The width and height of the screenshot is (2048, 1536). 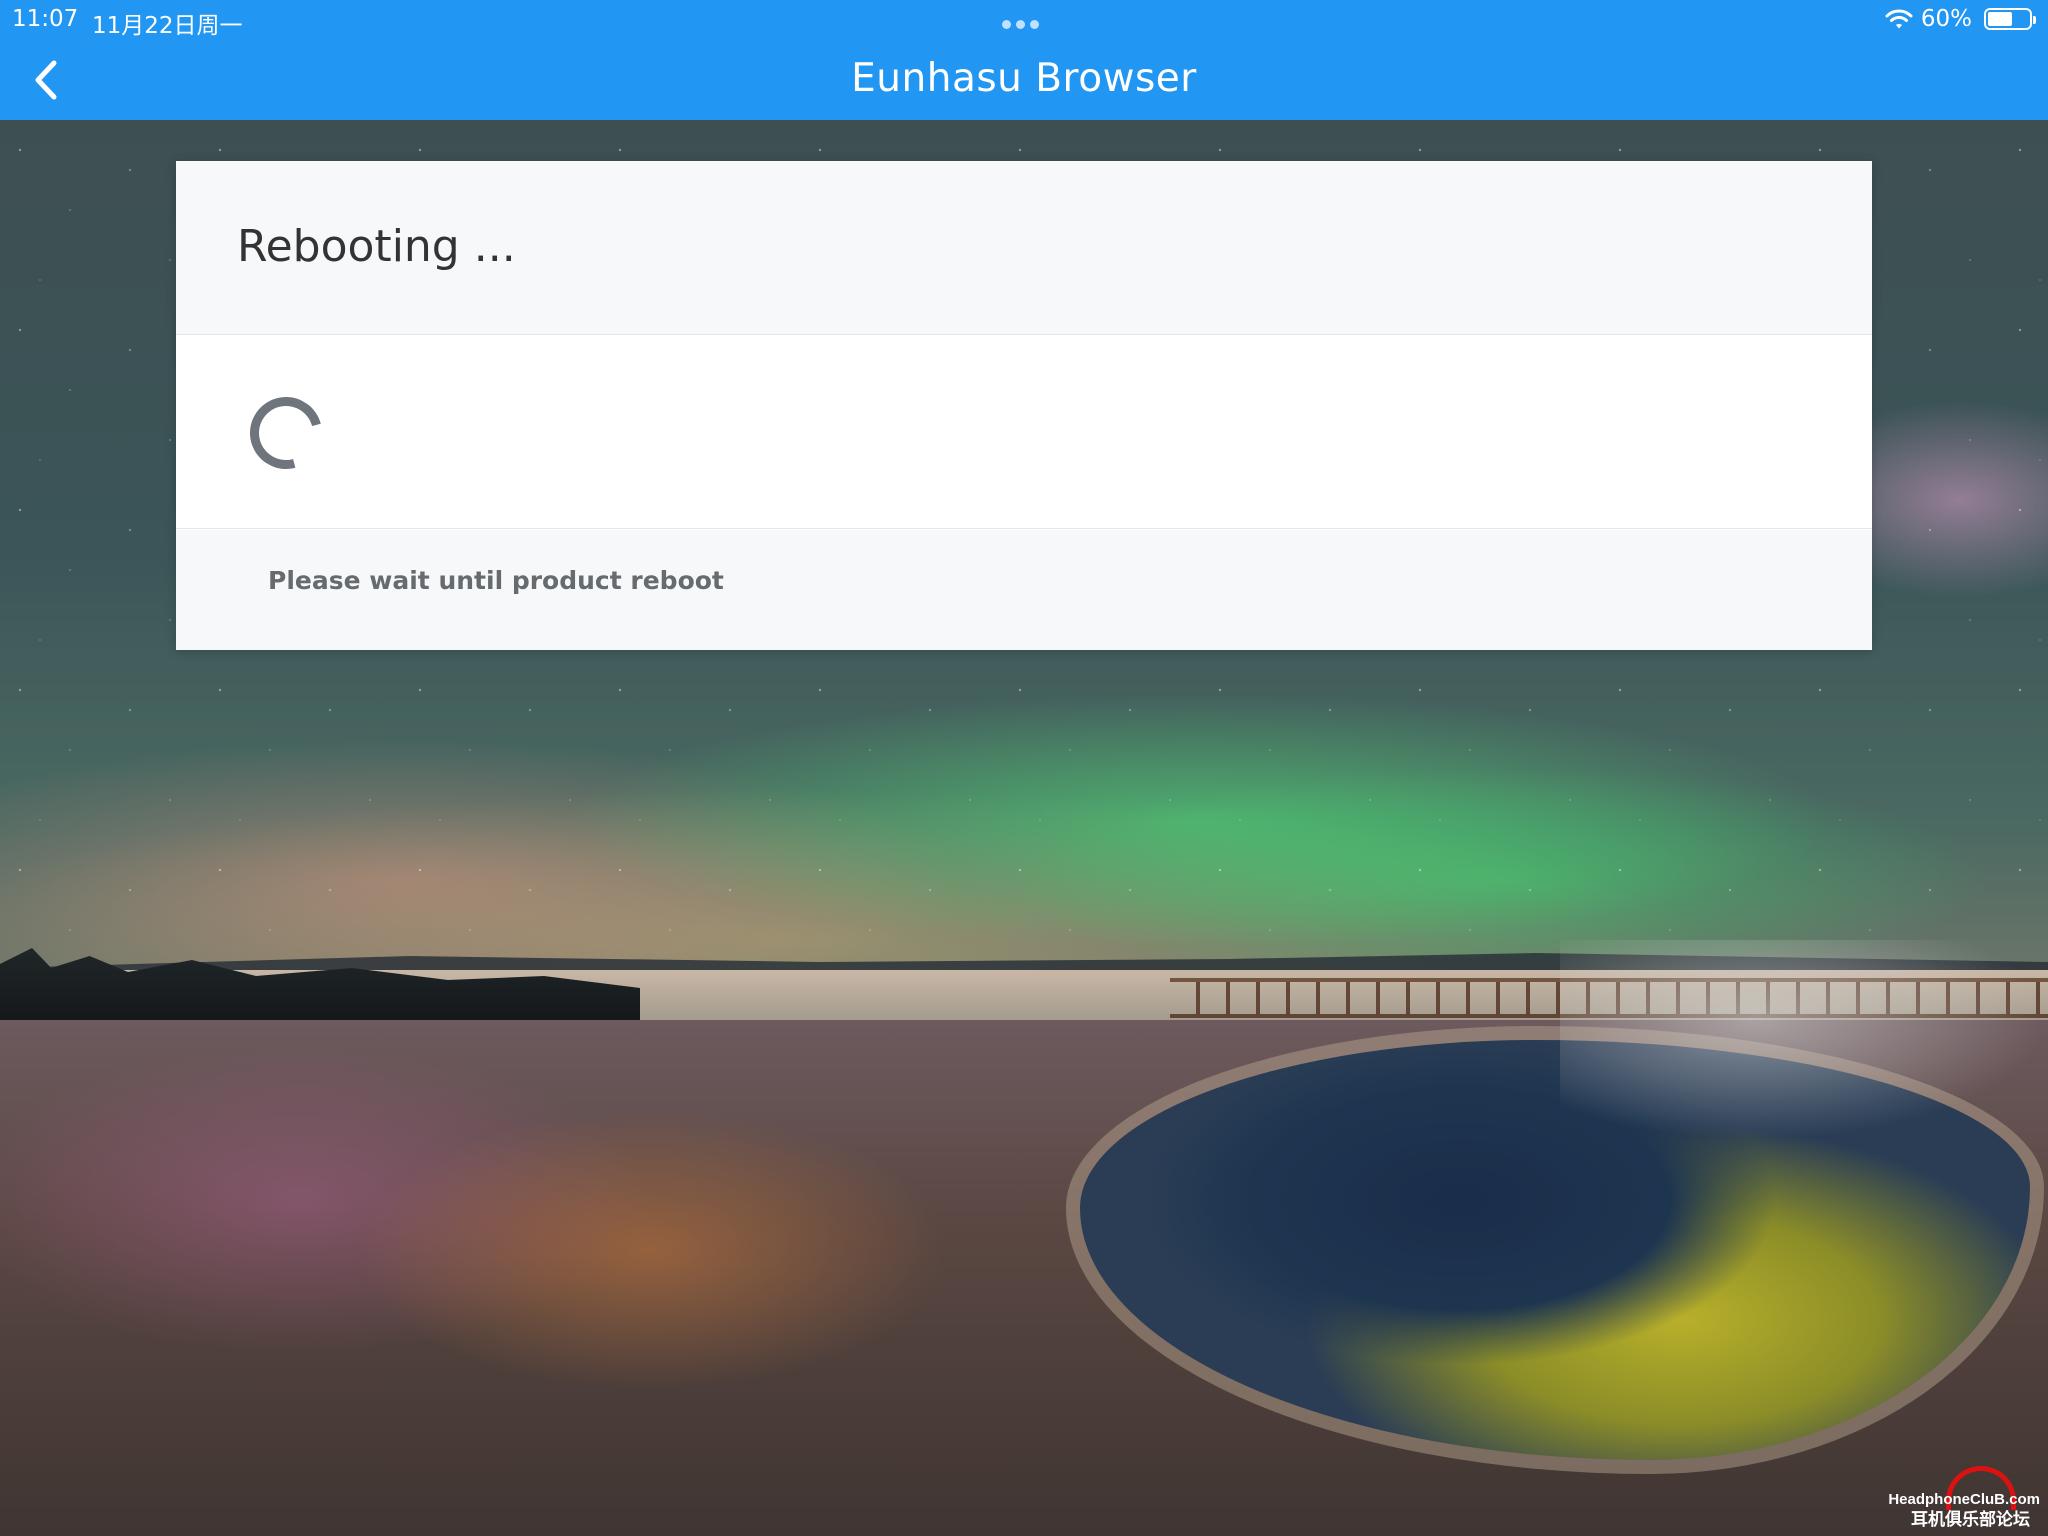 I want to click on status-indicators: 60%, so click(x=1960, y=19).